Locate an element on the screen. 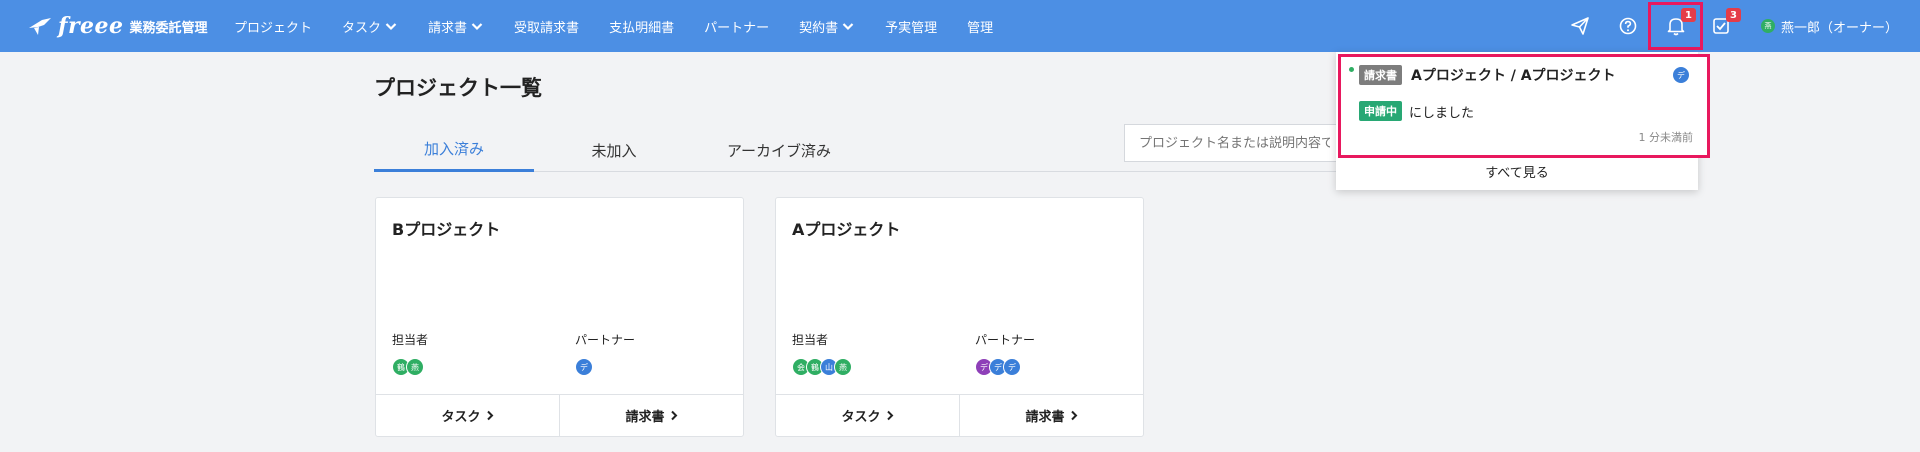 Image resolution: width=1920 pixels, height=452 pixels. nav-item-projects: プロジェクト is located at coordinates (273, 26).